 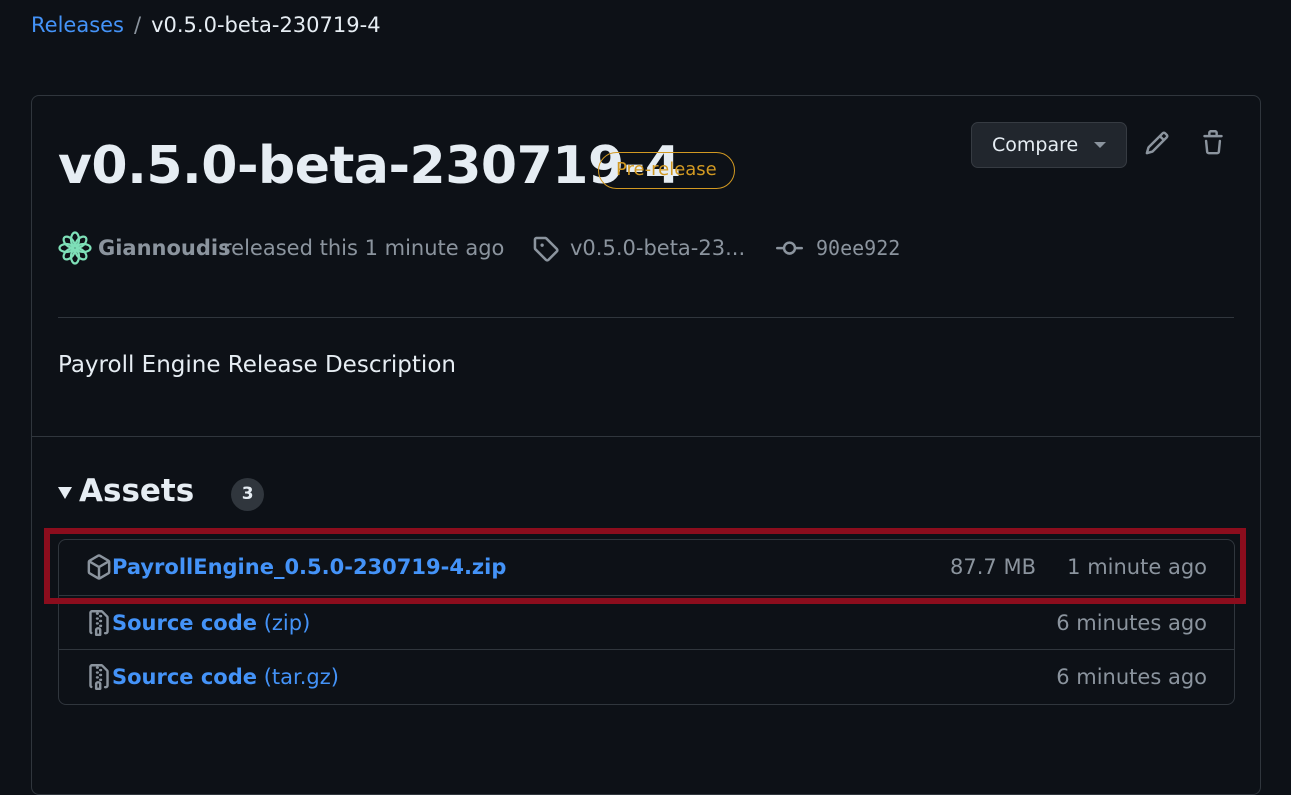 What do you see at coordinates (65, 493) in the screenshot?
I see `triangle-down-icon` at bounding box center [65, 493].